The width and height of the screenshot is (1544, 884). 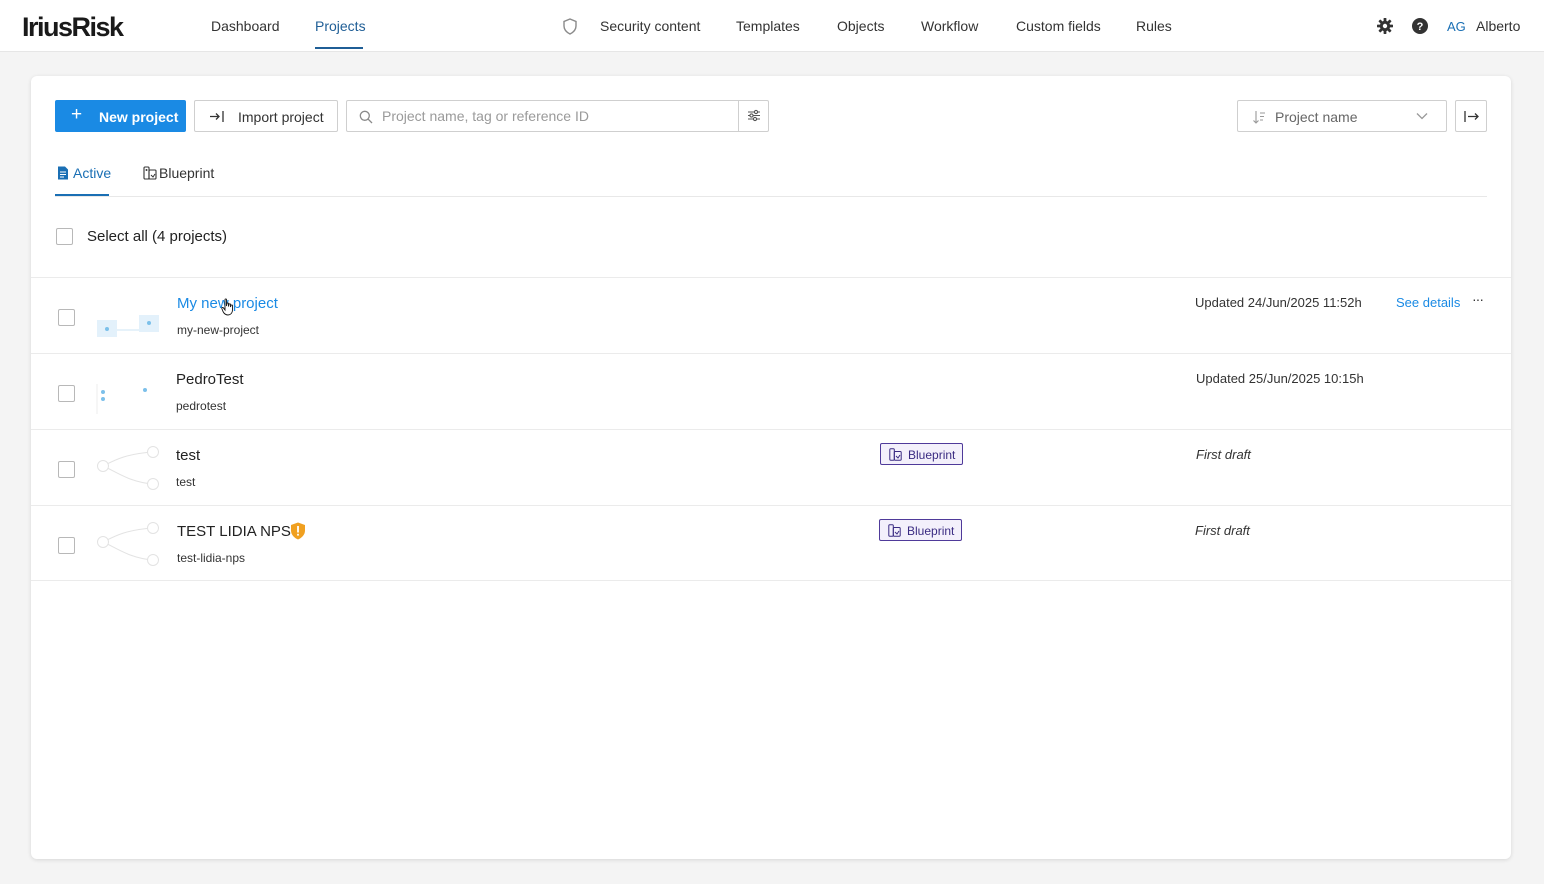 I want to click on project-slug: my-new-project, so click(x=218, y=330).